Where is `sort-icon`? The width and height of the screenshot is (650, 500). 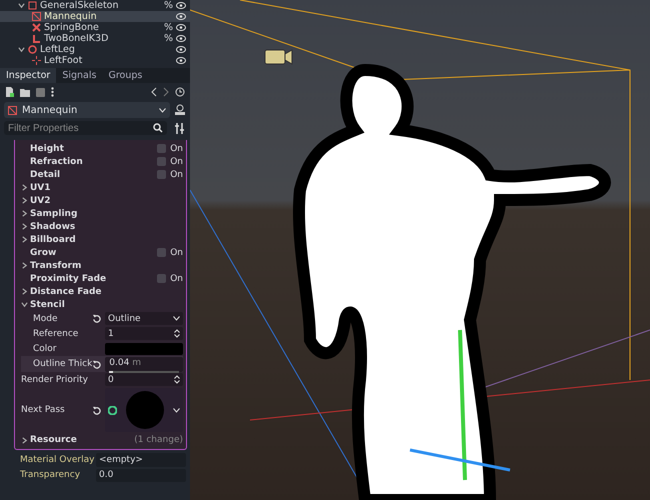 sort-icon is located at coordinates (180, 128).